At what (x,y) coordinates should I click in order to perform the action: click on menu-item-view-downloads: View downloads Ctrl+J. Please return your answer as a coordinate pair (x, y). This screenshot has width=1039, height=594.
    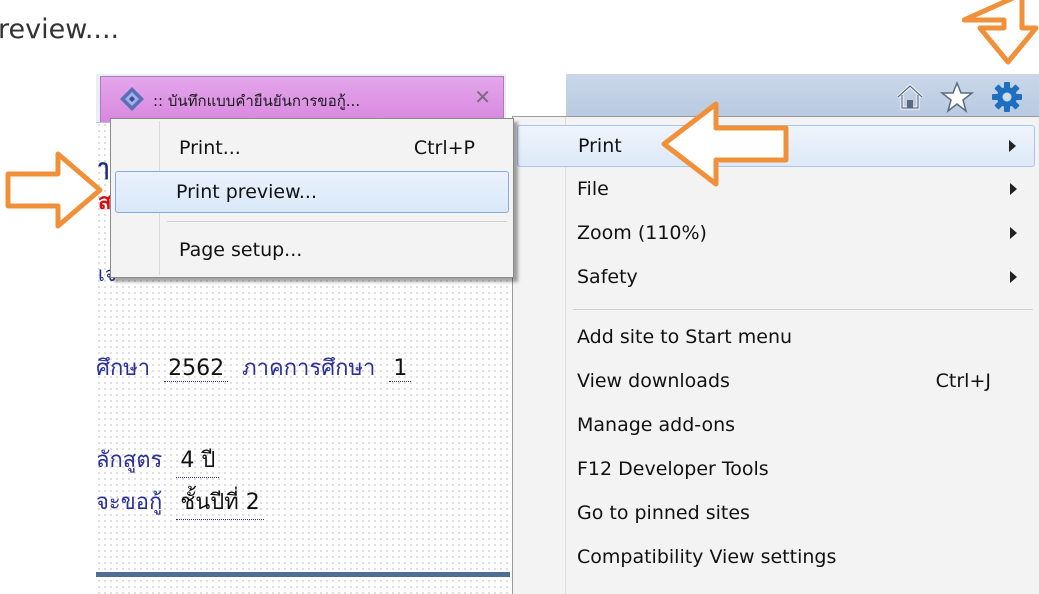
    Looking at the image, I should click on (776, 382).